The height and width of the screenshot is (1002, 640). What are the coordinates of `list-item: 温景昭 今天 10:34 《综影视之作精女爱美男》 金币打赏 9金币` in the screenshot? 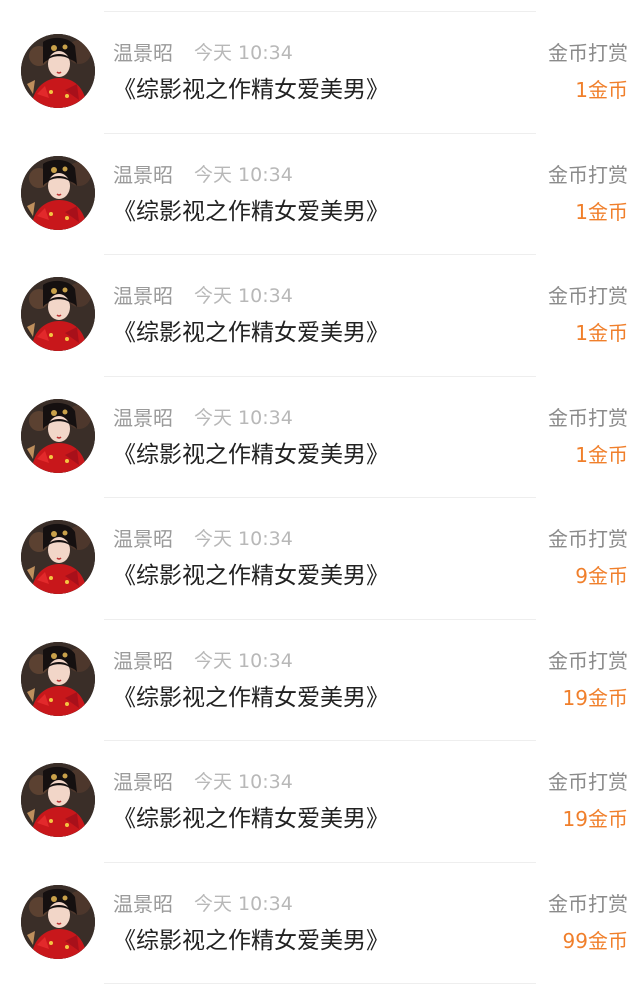 It's located at (320, 559).